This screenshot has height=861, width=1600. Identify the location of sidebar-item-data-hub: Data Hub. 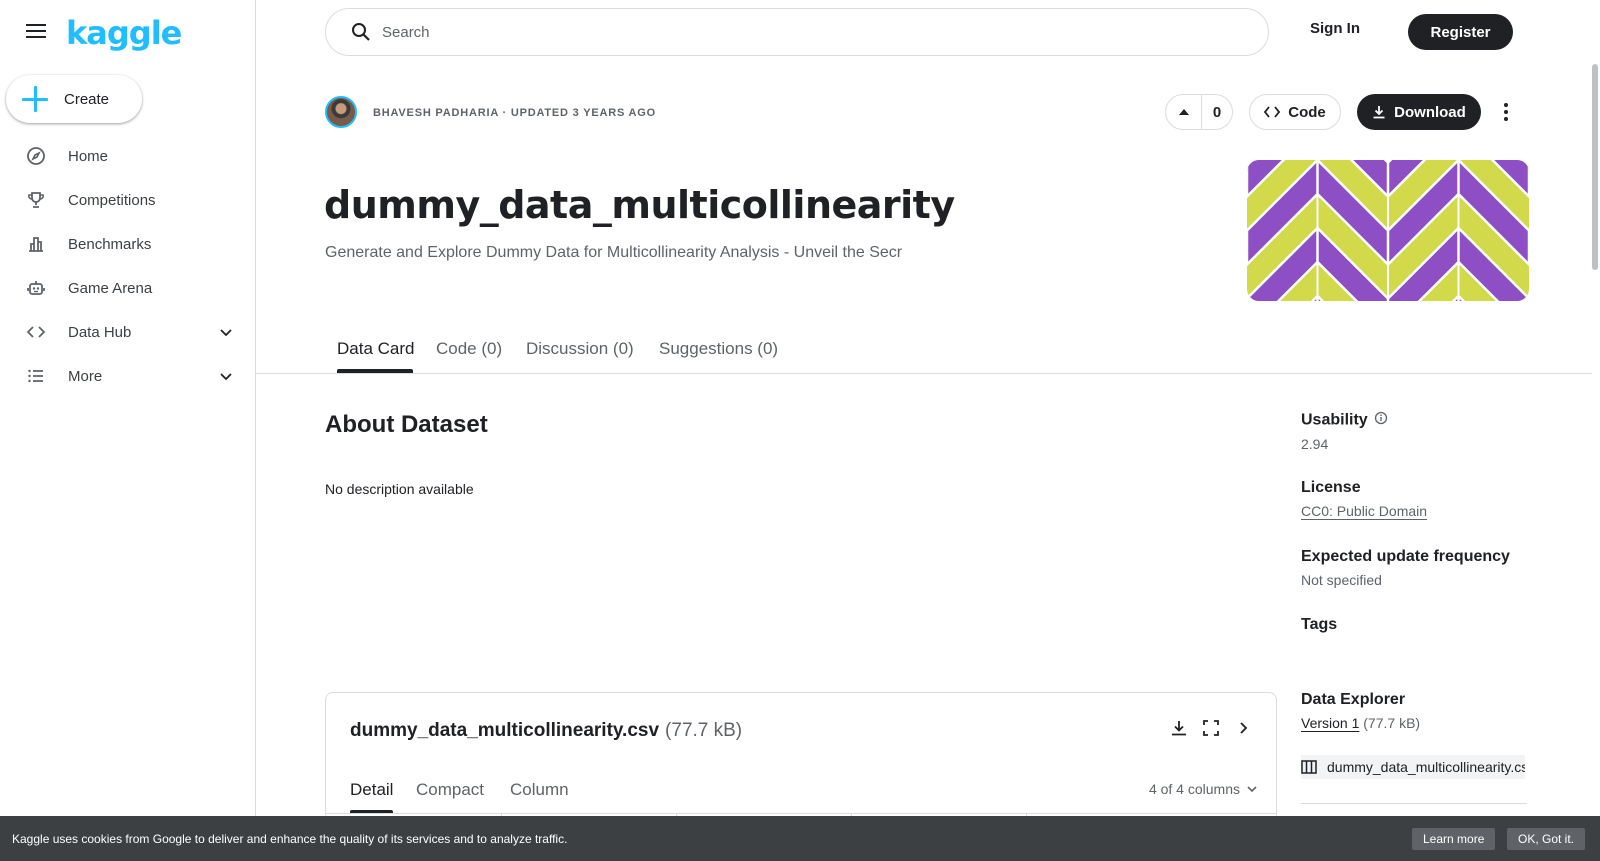
(128, 332).